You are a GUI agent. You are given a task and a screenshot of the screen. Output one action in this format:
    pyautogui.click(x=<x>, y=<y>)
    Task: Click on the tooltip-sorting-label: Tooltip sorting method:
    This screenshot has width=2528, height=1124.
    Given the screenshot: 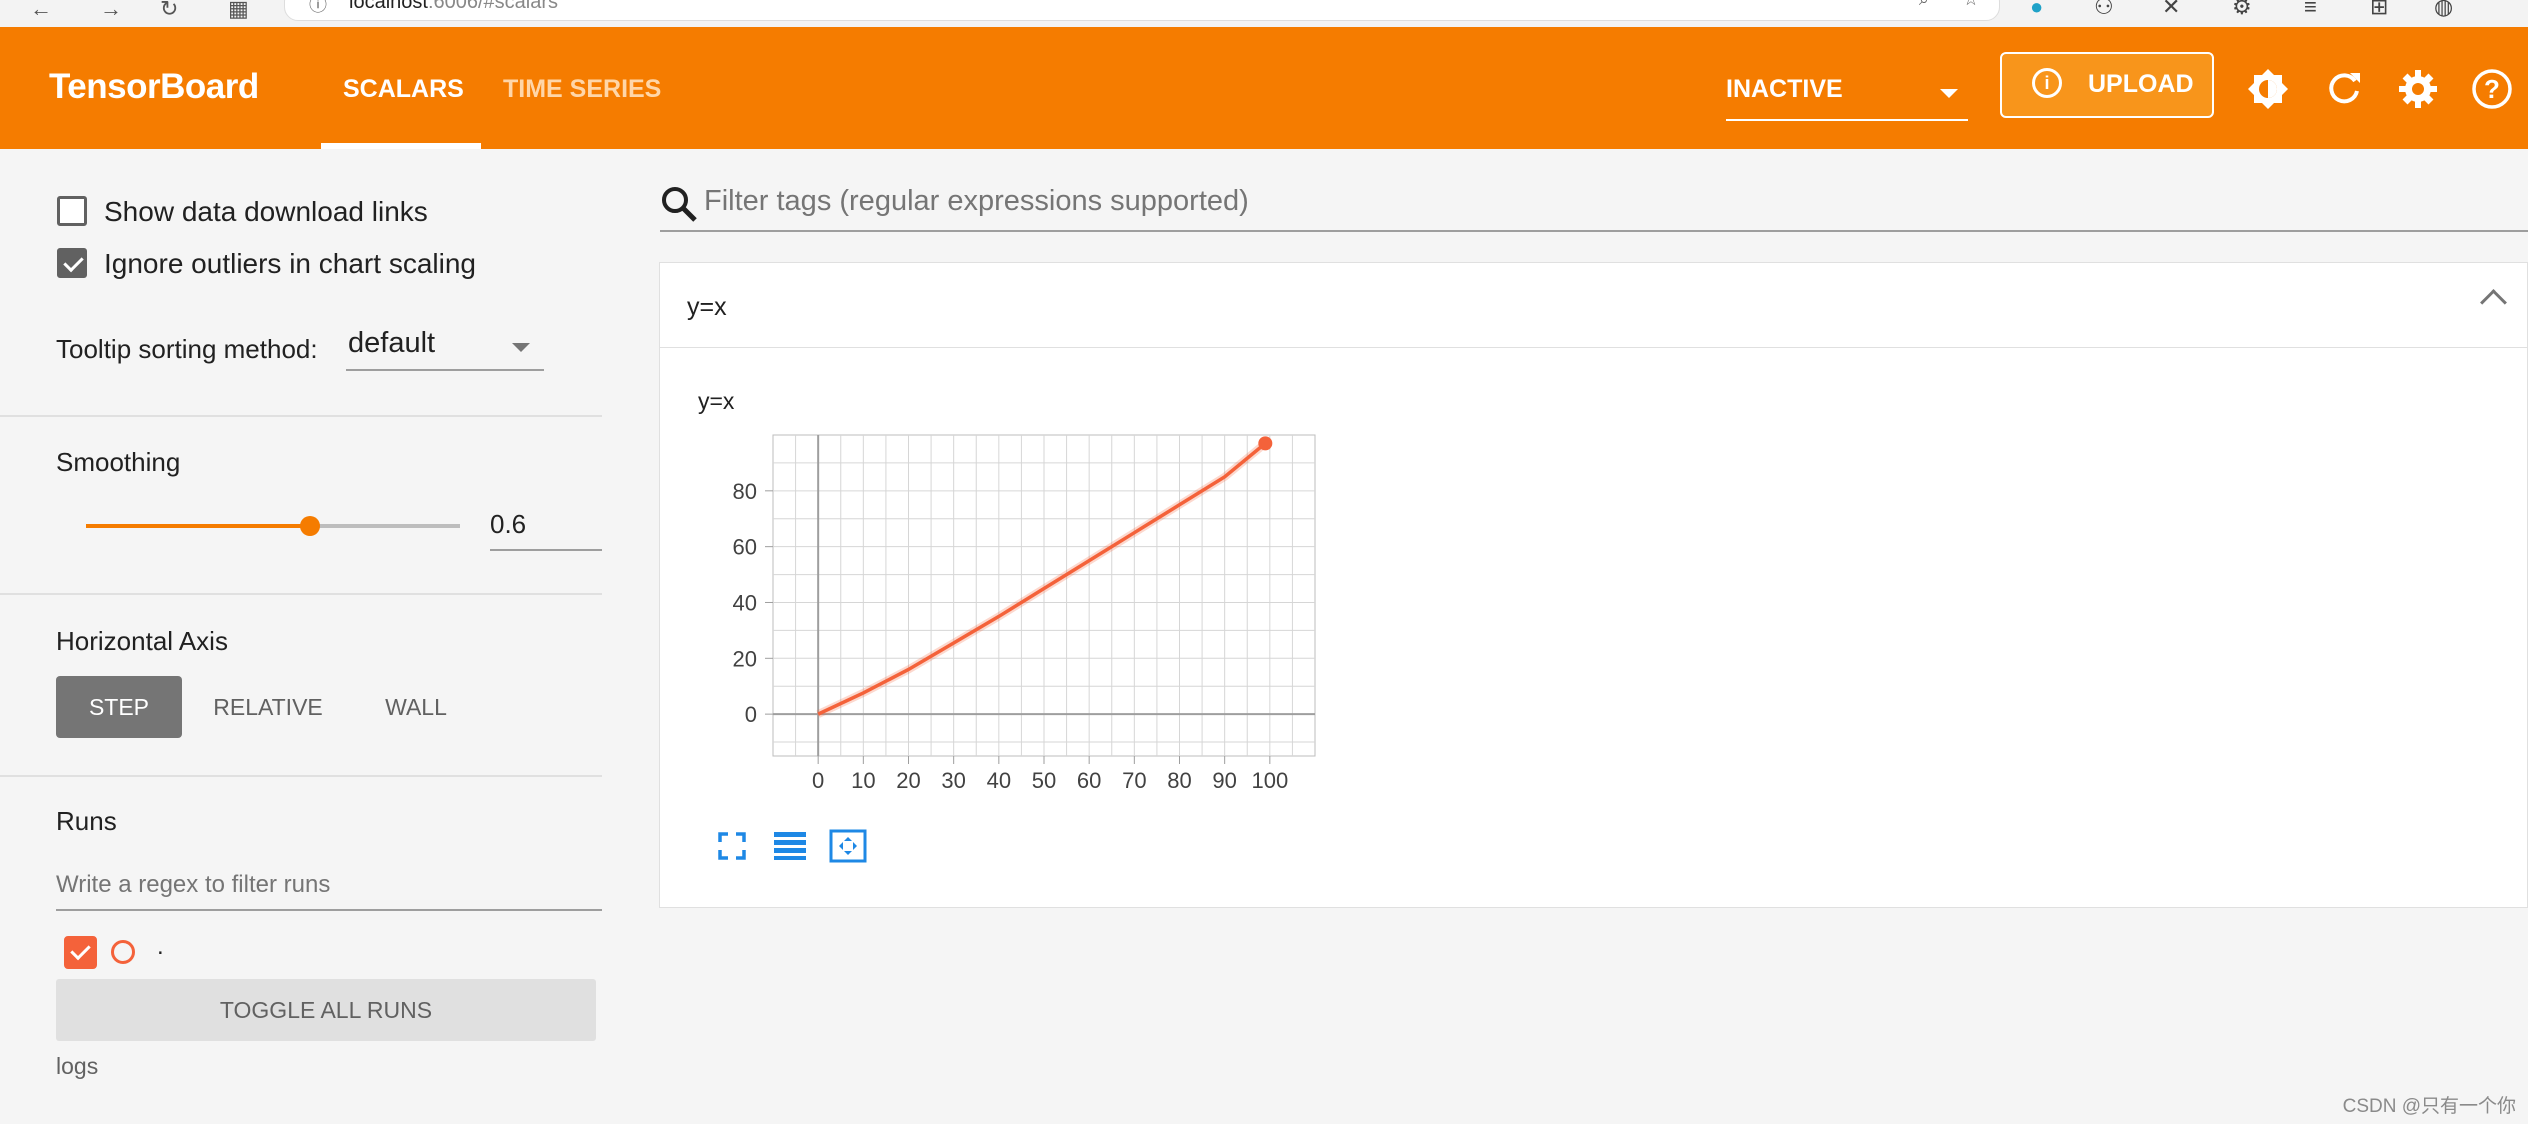 What is the action you would take?
    pyautogui.click(x=187, y=349)
    